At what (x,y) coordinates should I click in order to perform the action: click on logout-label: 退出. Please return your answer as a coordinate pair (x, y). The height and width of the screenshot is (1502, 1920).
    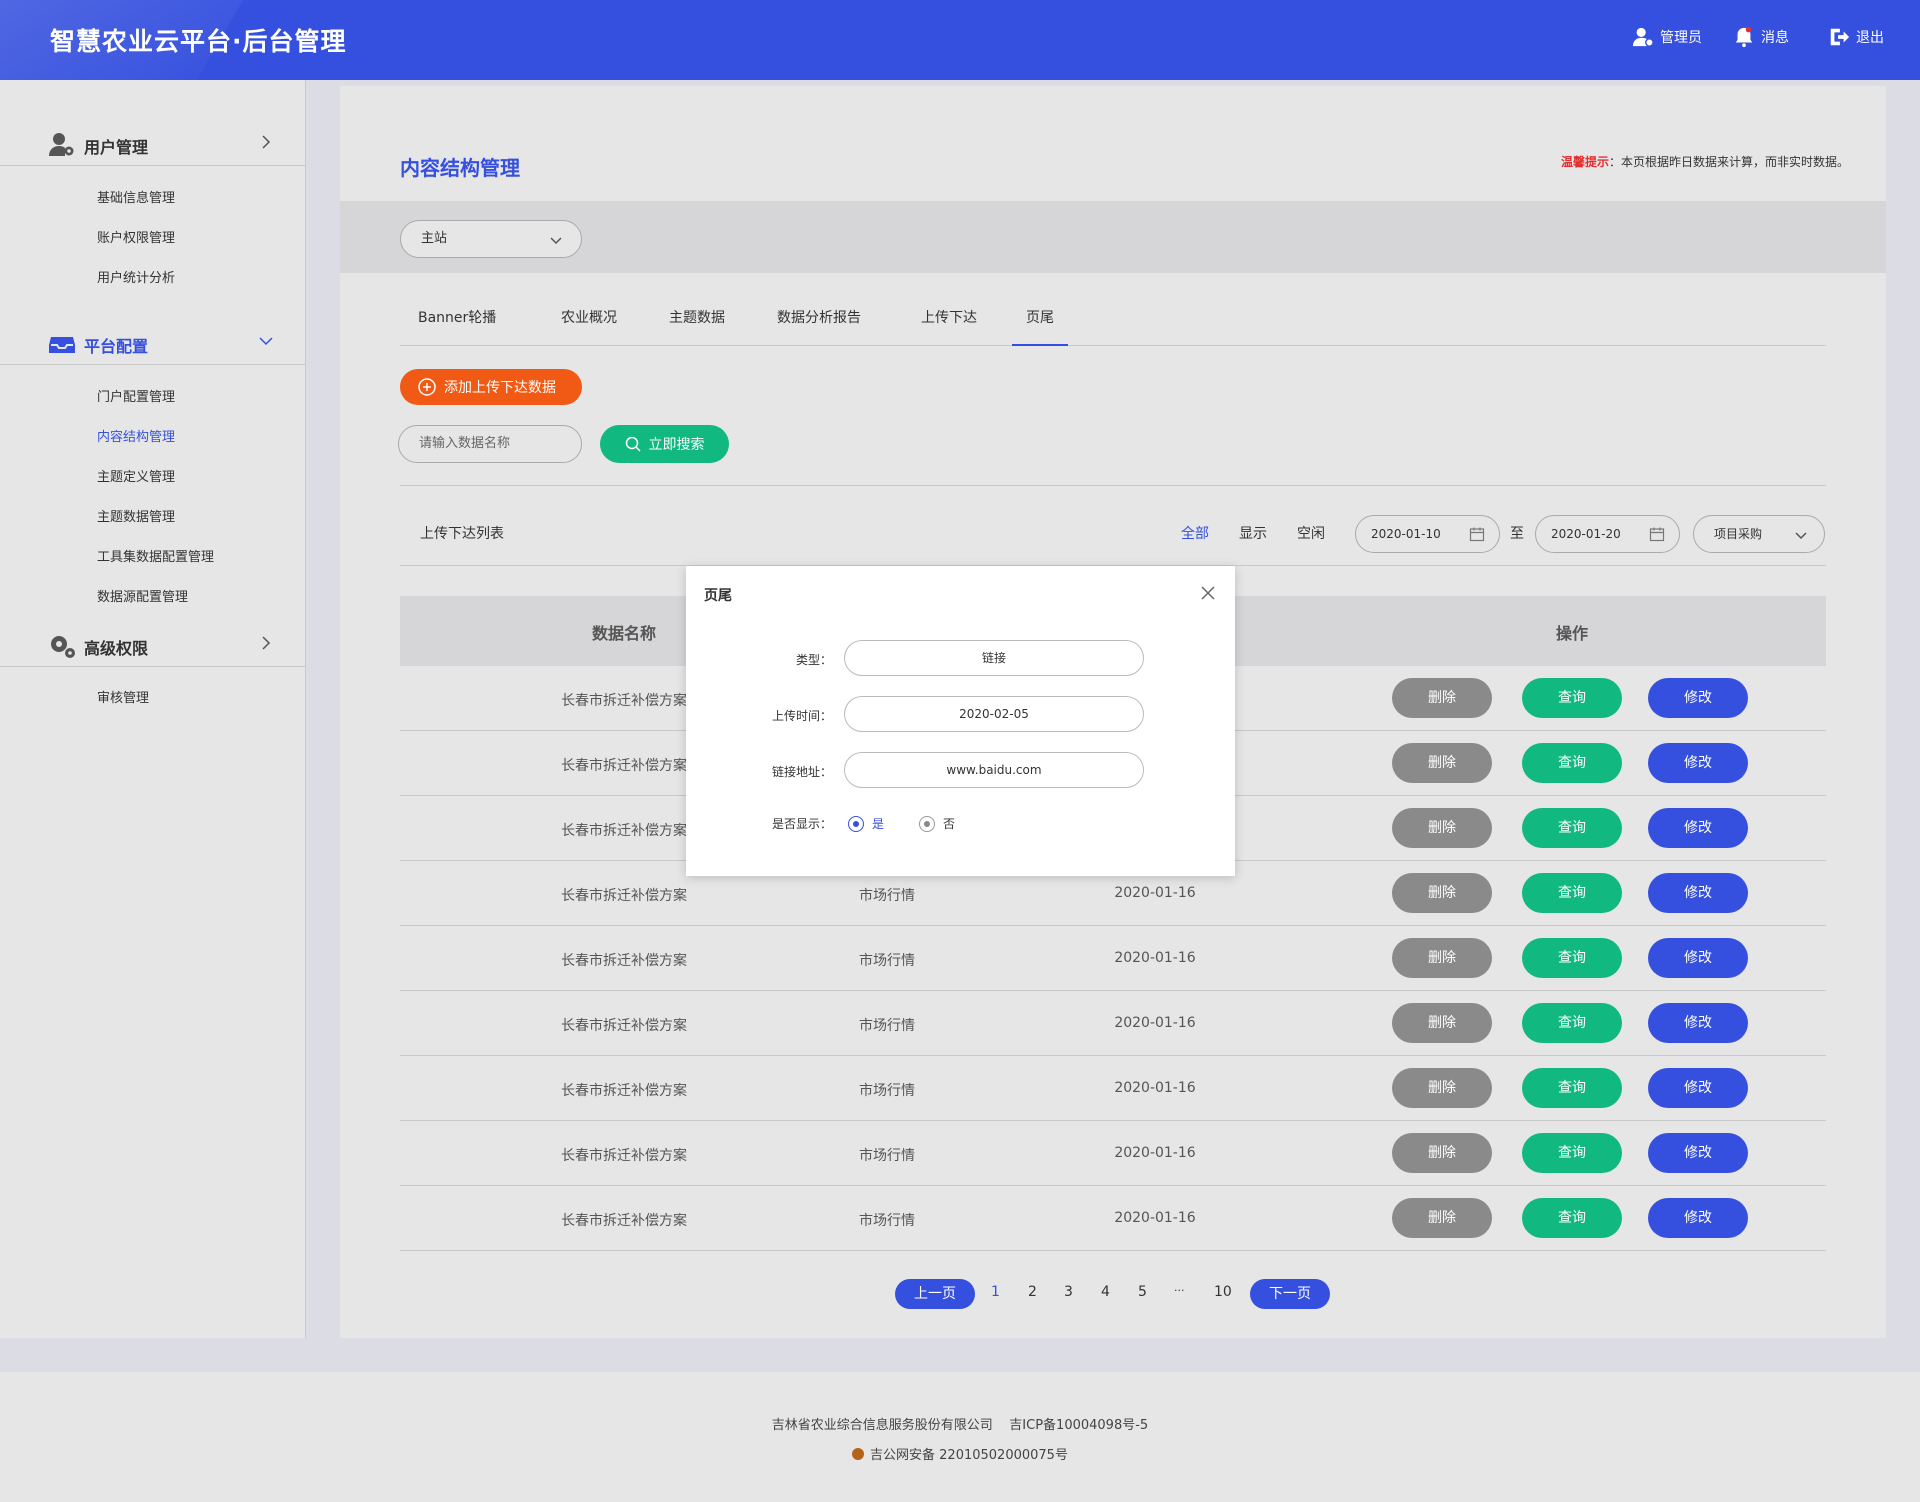
    Looking at the image, I should click on (1870, 38).